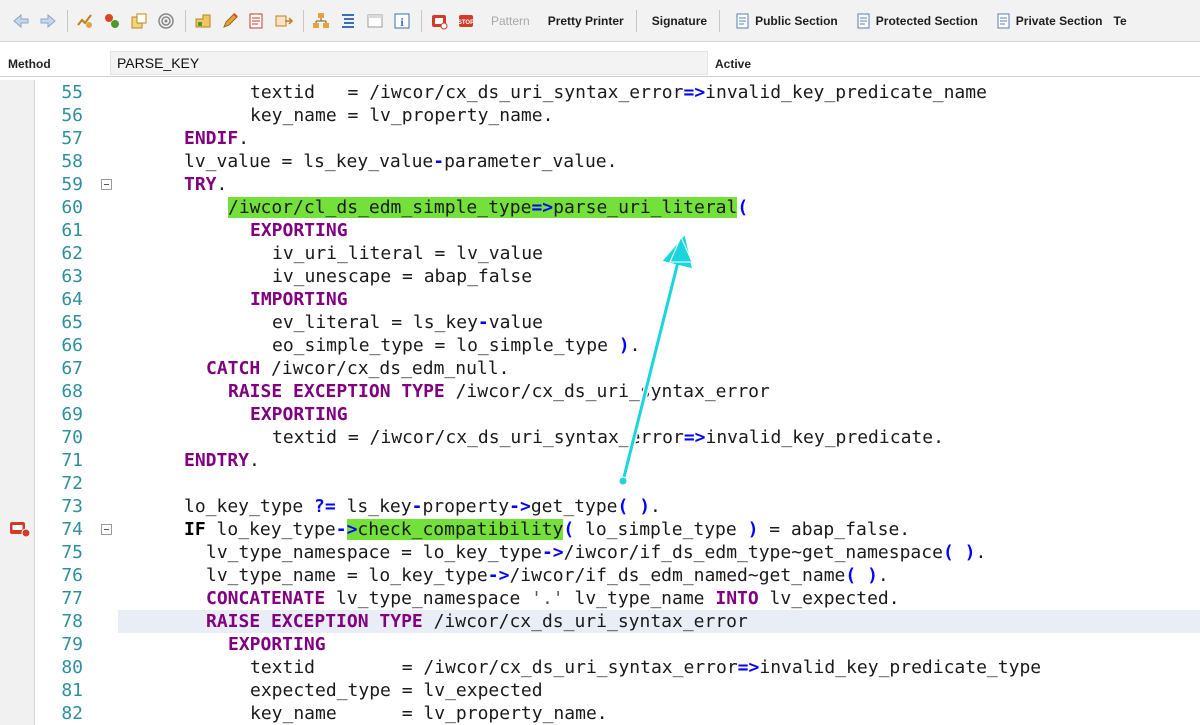  What do you see at coordinates (542, 207) in the screenshot?
I see `highlighted-token: =>` at bounding box center [542, 207].